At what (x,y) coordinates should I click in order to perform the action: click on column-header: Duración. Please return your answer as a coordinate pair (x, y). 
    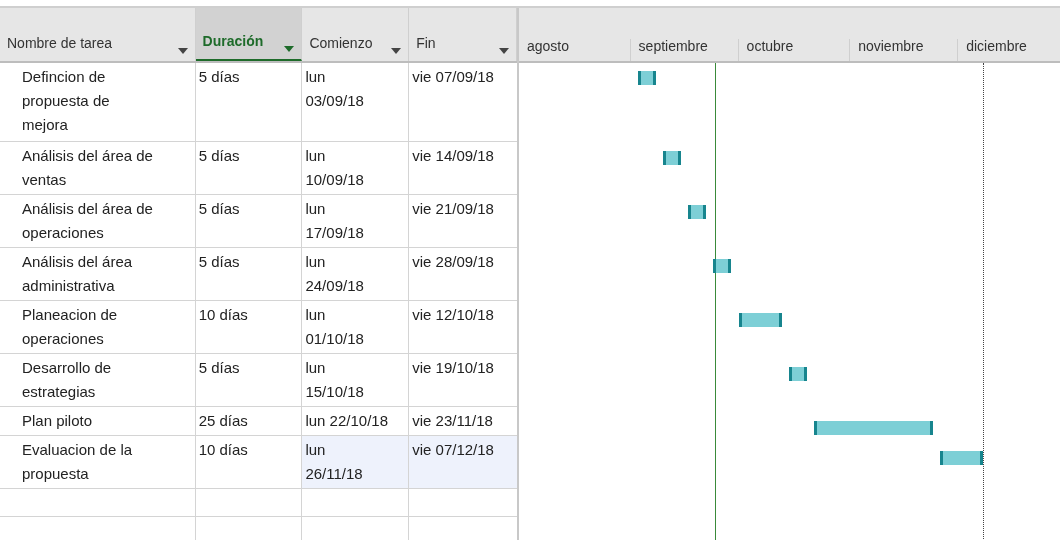
    Looking at the image, I should click on (249, 34).